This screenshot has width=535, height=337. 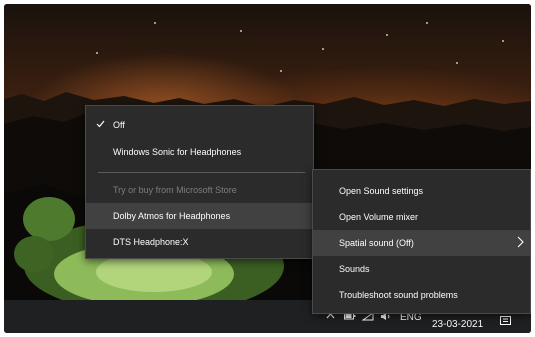 I want to click on spatial-option-microsoft-store: Try or buy from Microsoft Store, so click(x=199, y=190).